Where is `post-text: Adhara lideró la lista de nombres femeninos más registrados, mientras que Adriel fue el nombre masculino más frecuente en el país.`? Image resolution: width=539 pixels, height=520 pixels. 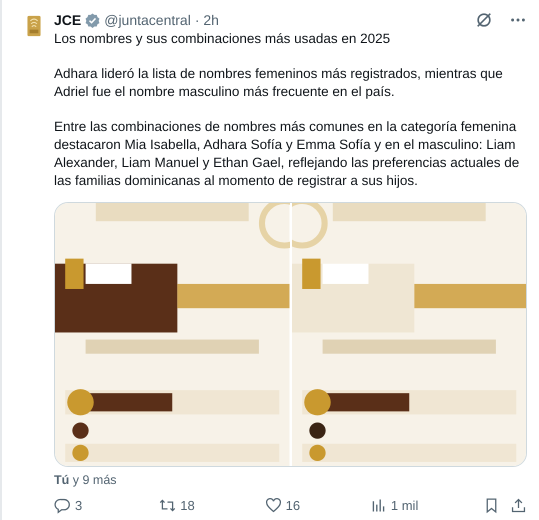 post-text: Adhara lideró la lista de nombres femeninos más registrados, mientras que Adriel fue el nombre masculino más frecuente en el país. is located at coordinates (279, 83).